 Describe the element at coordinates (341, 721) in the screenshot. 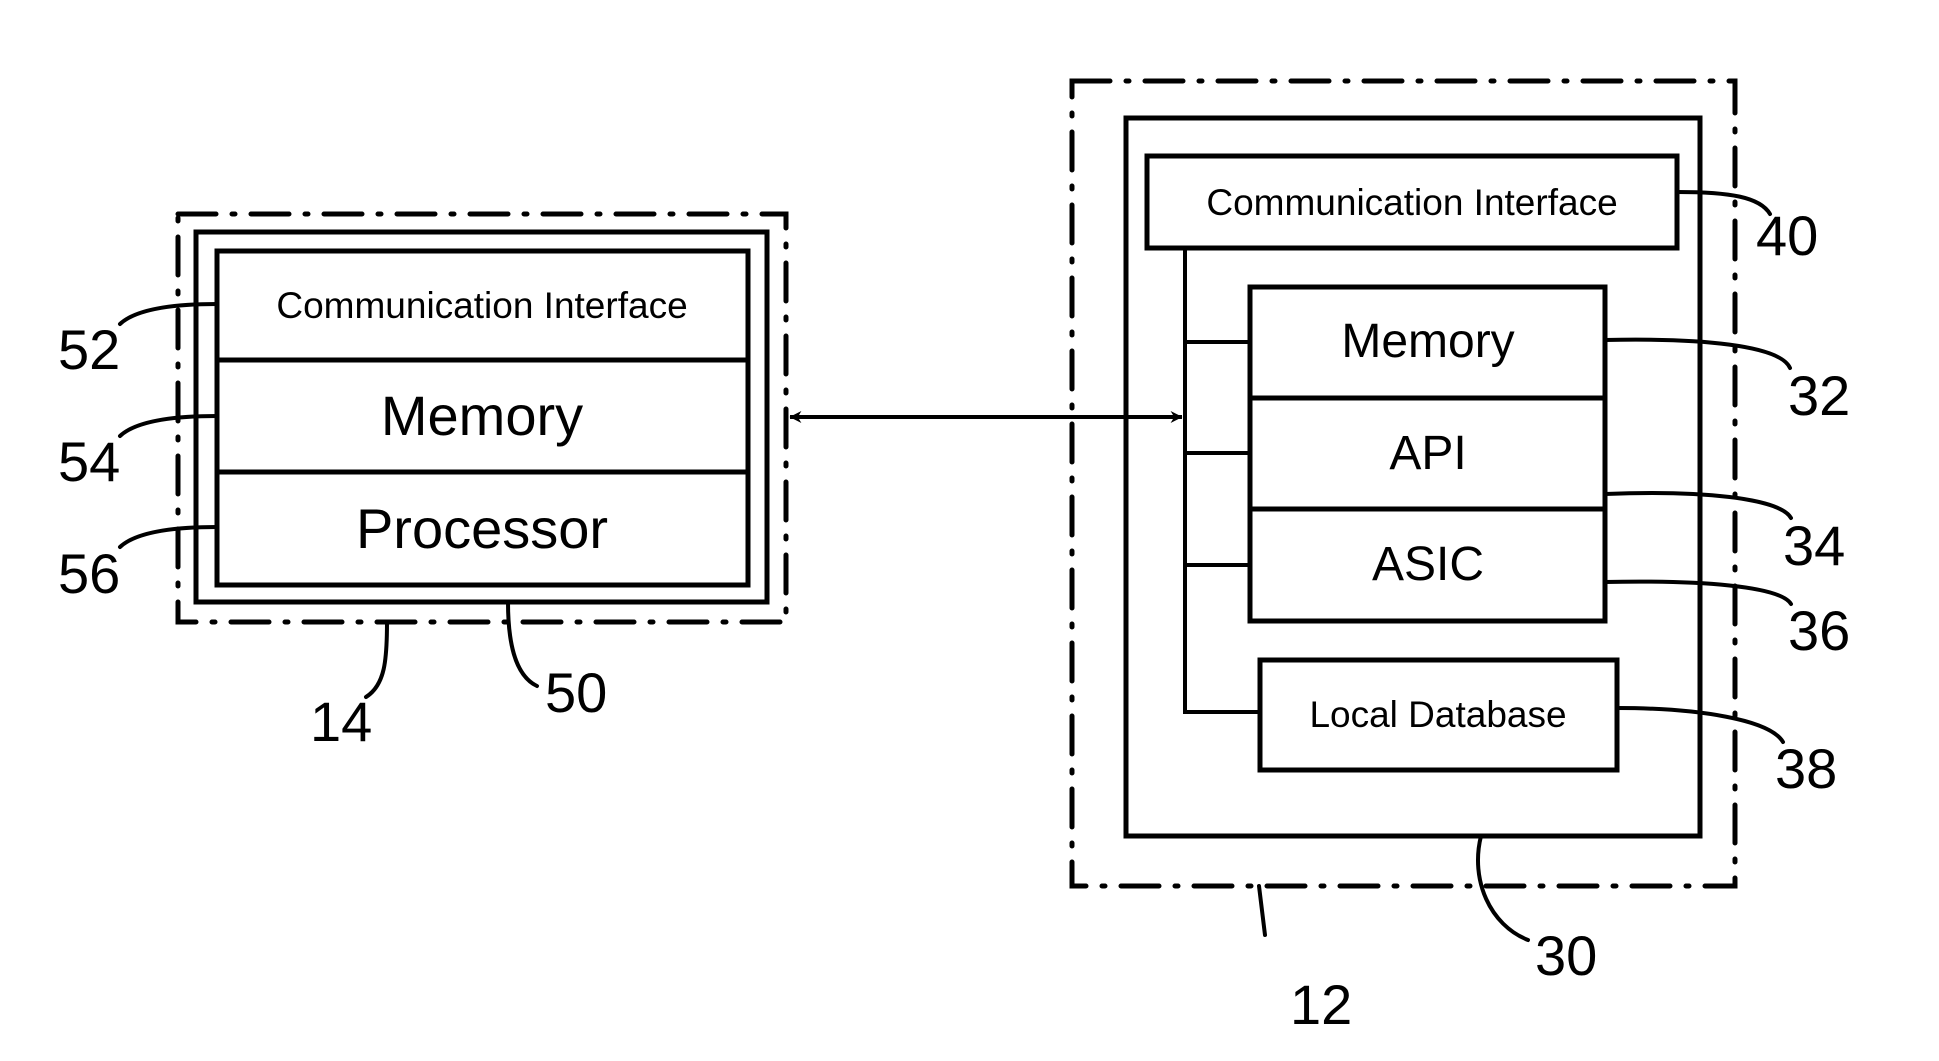

I see `ref-14: 14` at that location.